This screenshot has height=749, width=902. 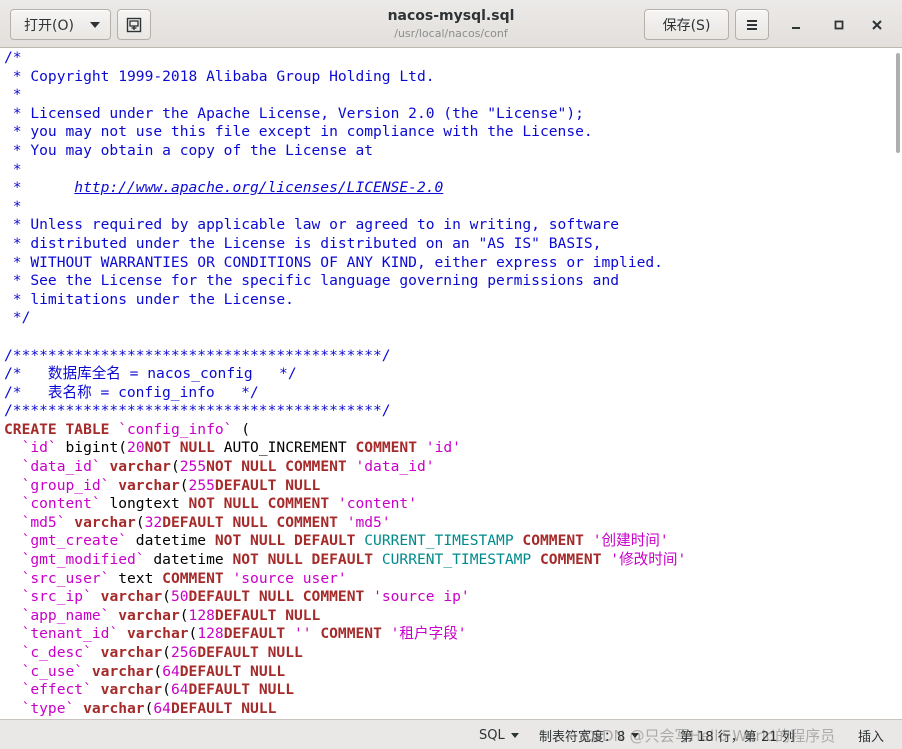 I want to click on code-token: 128, so click(x=201, y=615).